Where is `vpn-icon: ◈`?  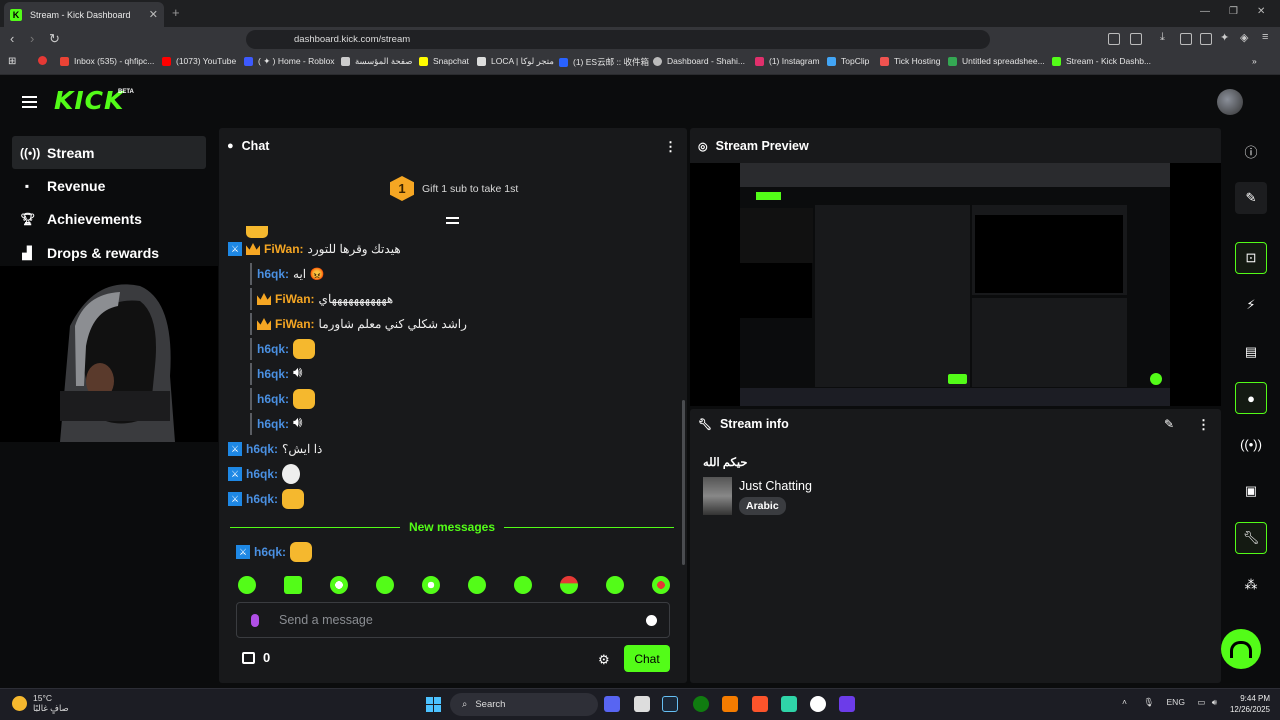 vpn-icon: ◈ is located at coordinates (1244, 37).